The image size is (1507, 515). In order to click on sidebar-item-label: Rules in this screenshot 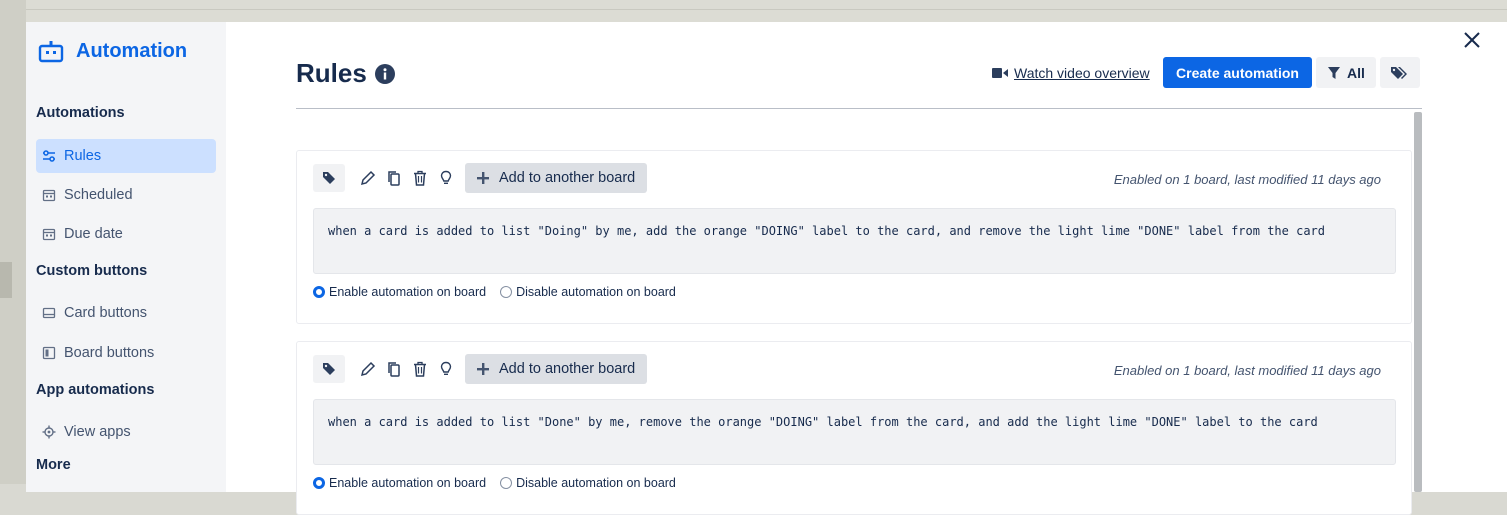, I will do `click(83, 156)`.